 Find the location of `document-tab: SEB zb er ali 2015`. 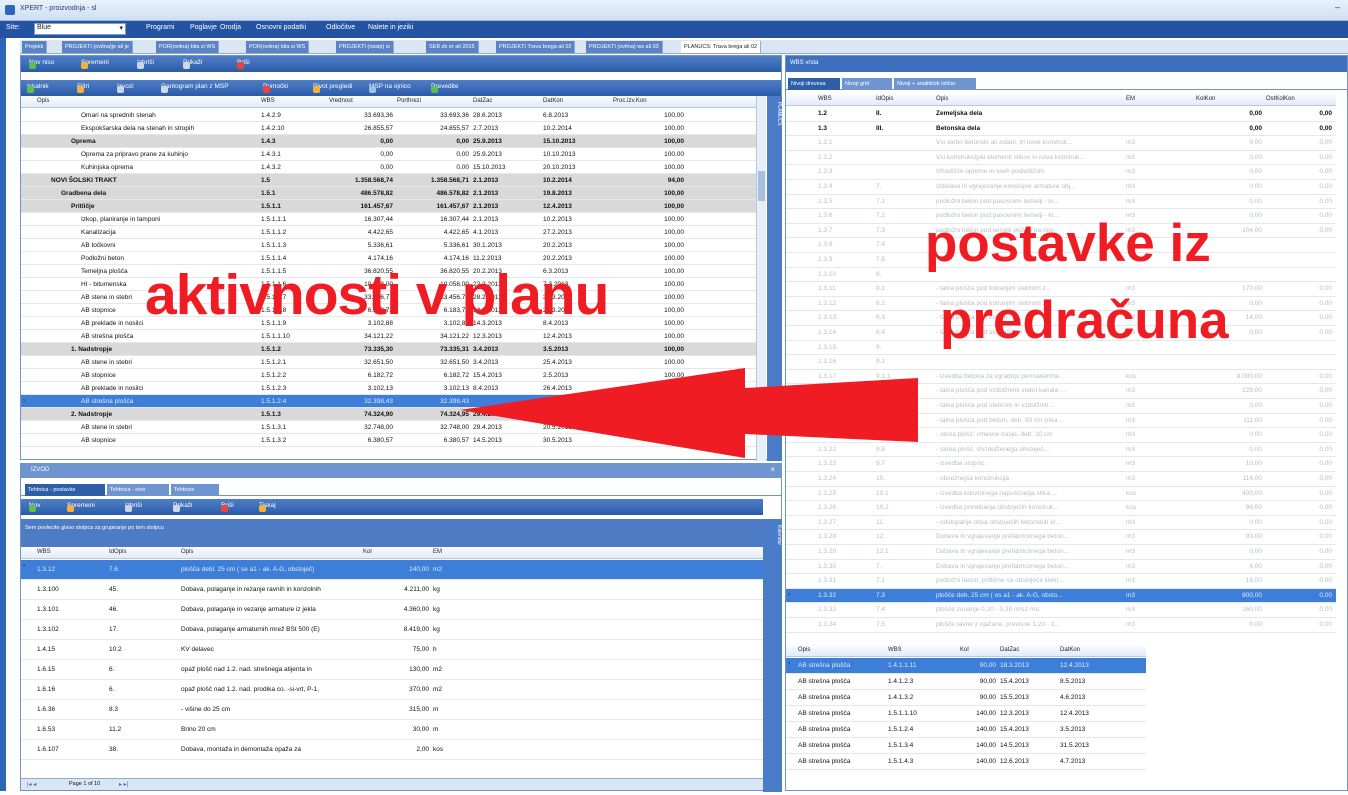

document-tab: SEB zb er ali 2015 is located at coordinates (452, 47).